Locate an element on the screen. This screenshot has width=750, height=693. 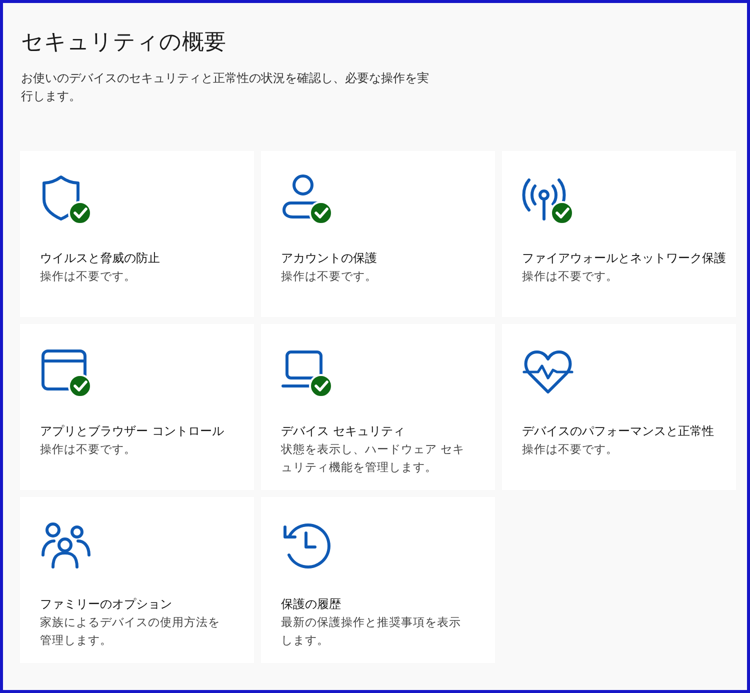
shield-icon is located at coordinates (61, 198).